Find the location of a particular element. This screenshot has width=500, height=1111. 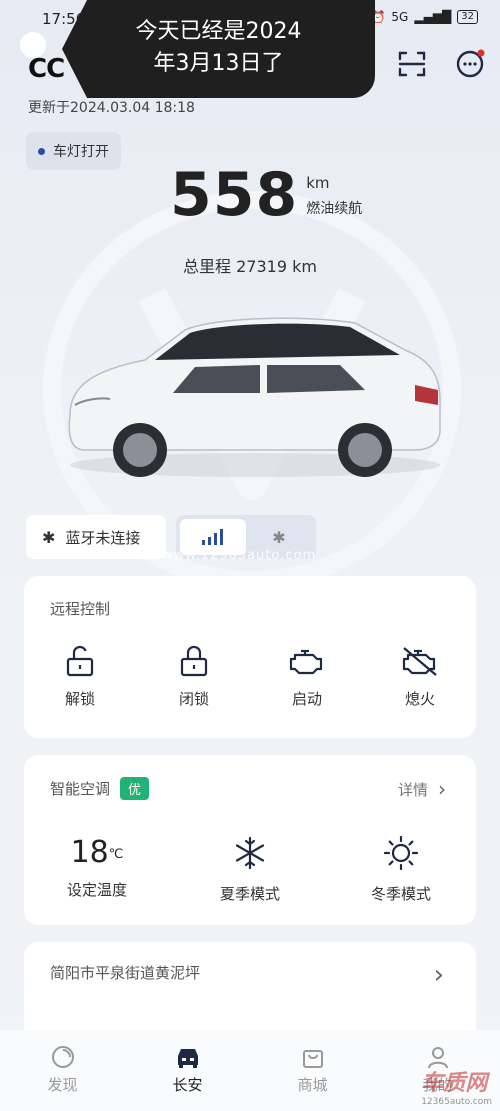

climate-title: 智能空调 is located at coordinates (80, 789).